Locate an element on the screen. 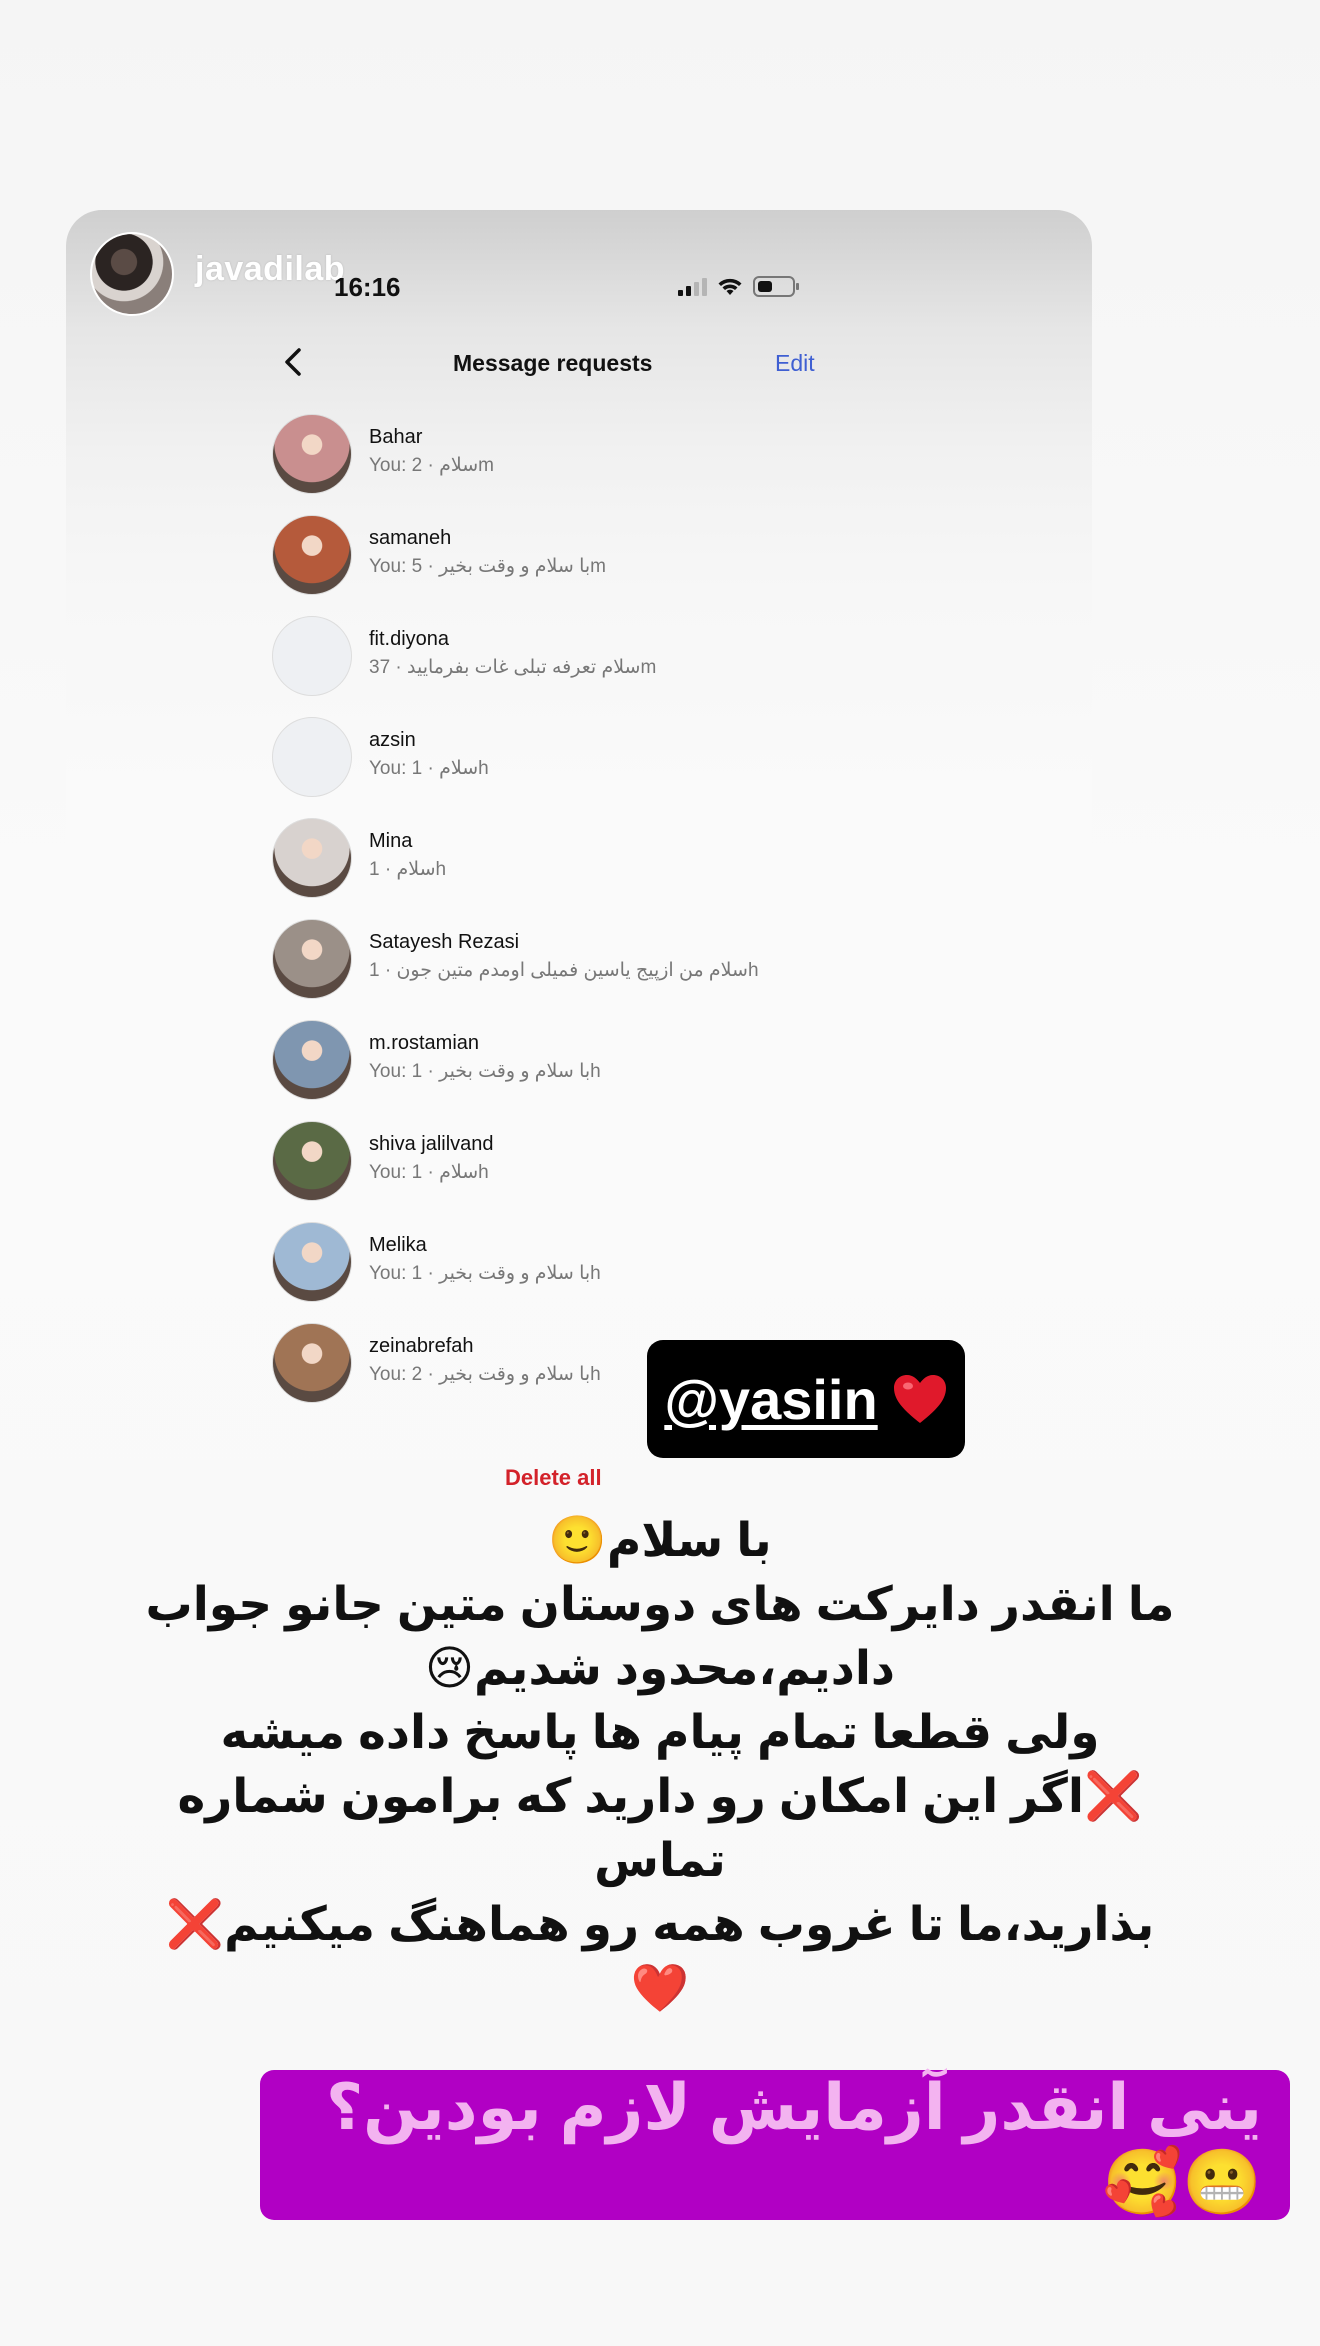 The image size is (1320, 2346). request-username: shiva jalilvand is located at coordinates (431, 1144).